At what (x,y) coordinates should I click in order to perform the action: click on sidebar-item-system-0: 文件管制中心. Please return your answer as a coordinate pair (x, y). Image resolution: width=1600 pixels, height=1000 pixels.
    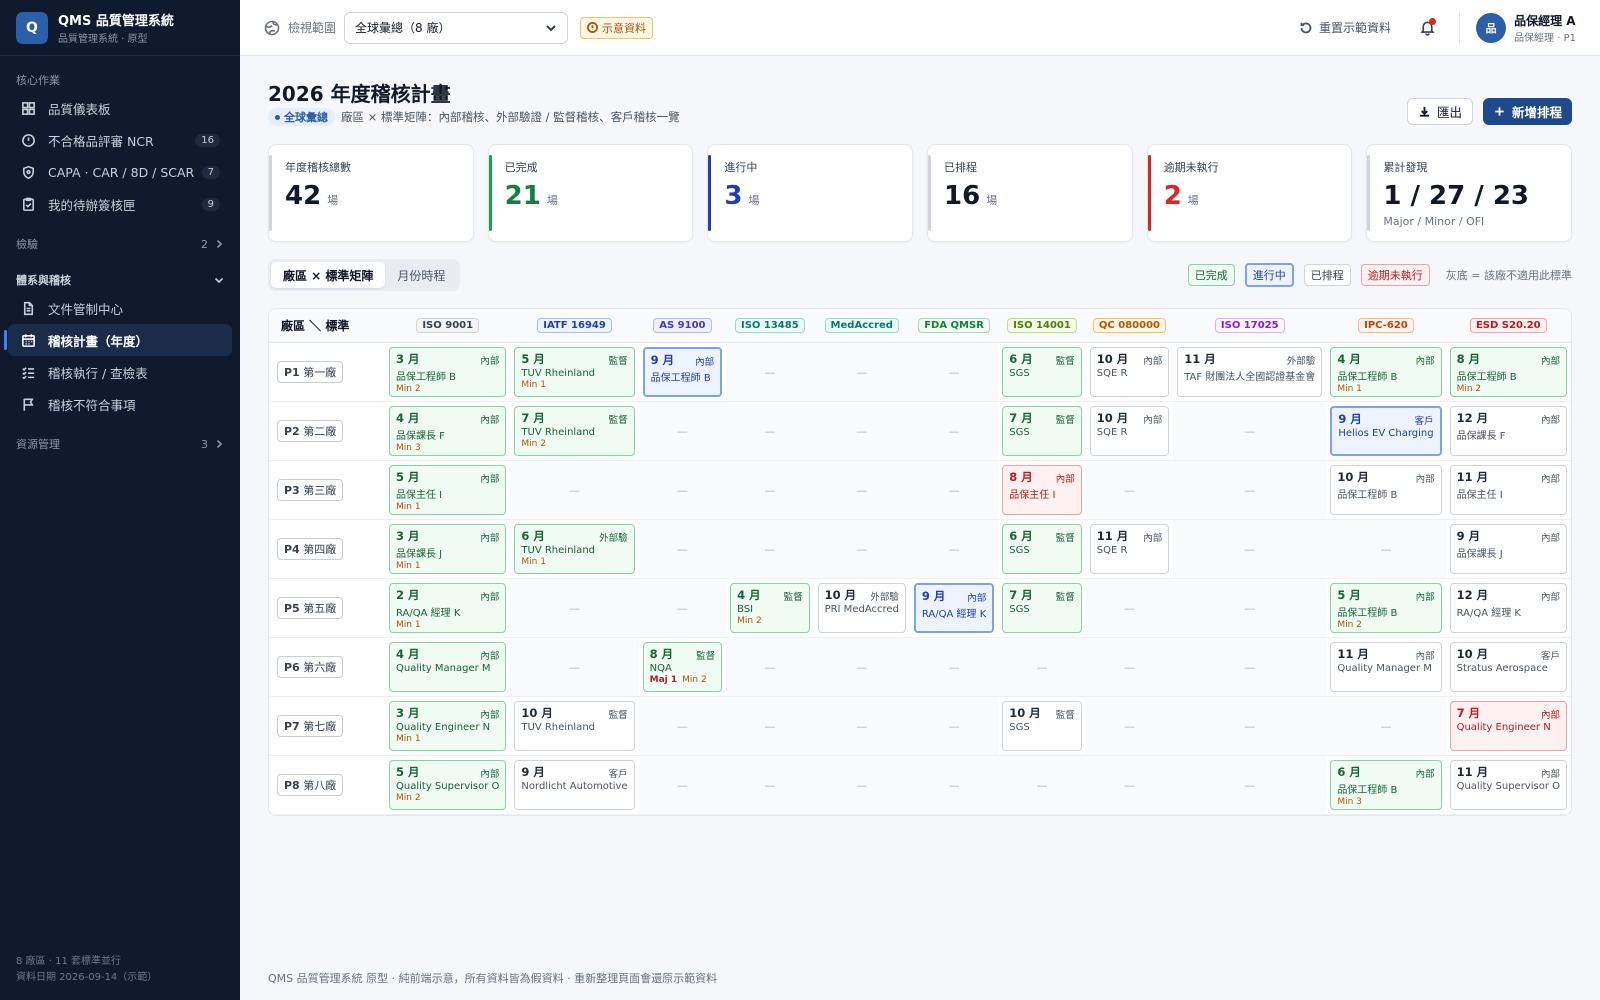
    Looking at the image, I should click on (120, 308).